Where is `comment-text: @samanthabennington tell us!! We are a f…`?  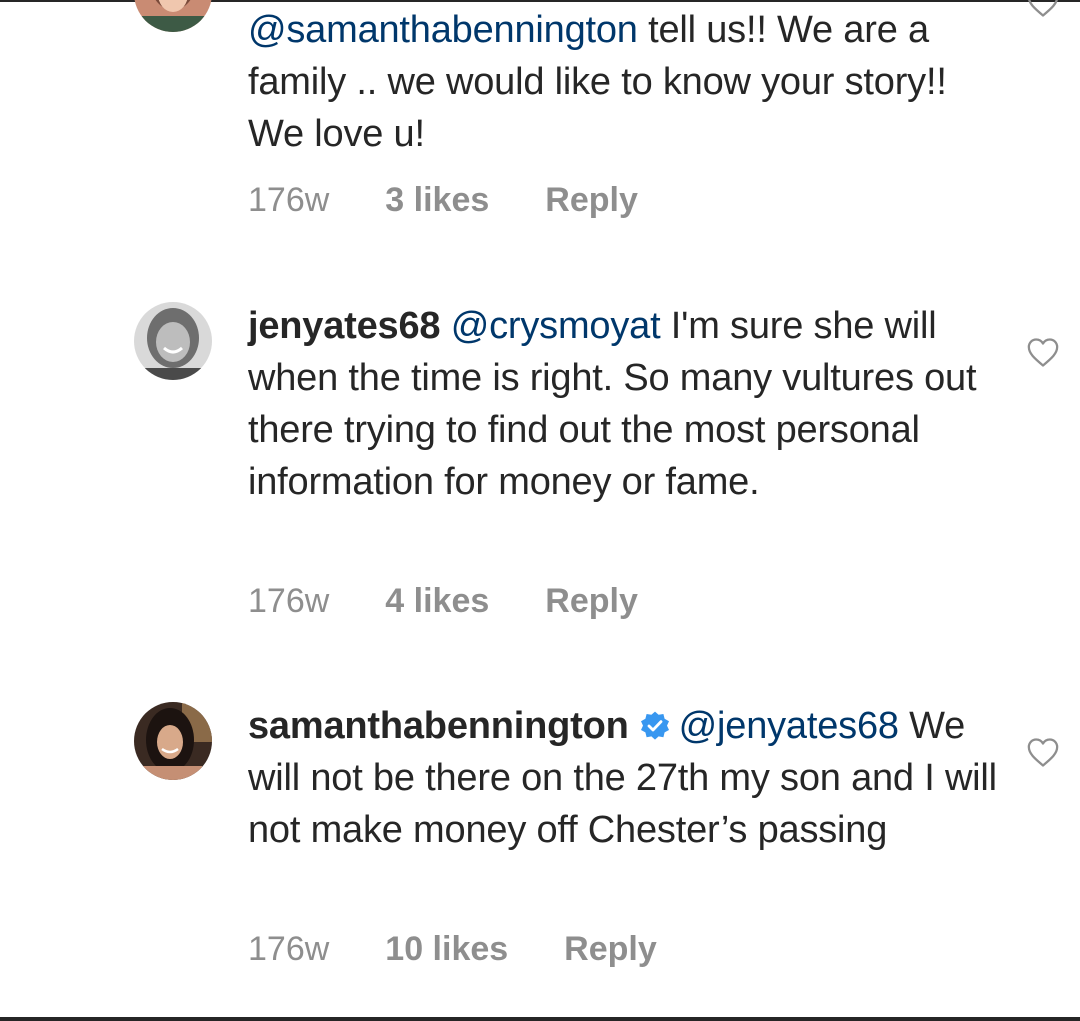
comment-text: @samanthabennington tell us!! We are a f… is located at coordinates (628, 82).